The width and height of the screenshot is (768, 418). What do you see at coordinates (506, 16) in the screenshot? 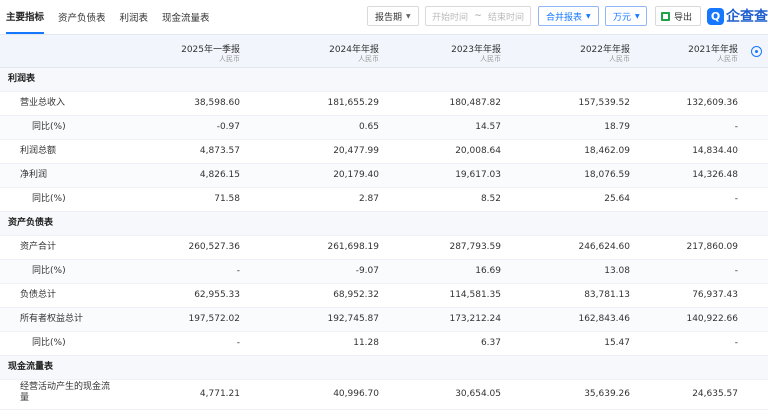
I see `date-end-input: 结束时间` at bounding box center [506, 16].